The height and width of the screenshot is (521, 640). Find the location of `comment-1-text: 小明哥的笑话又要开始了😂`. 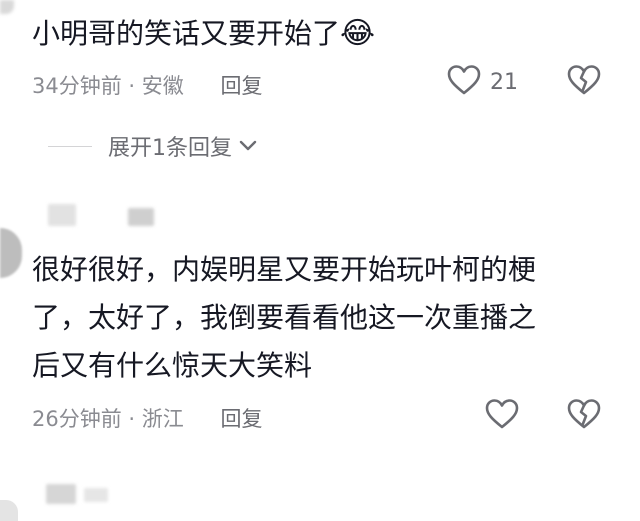

comment-1-text: 小明哥的笑话又要开始了😂 is located at coordinates (203, 34).